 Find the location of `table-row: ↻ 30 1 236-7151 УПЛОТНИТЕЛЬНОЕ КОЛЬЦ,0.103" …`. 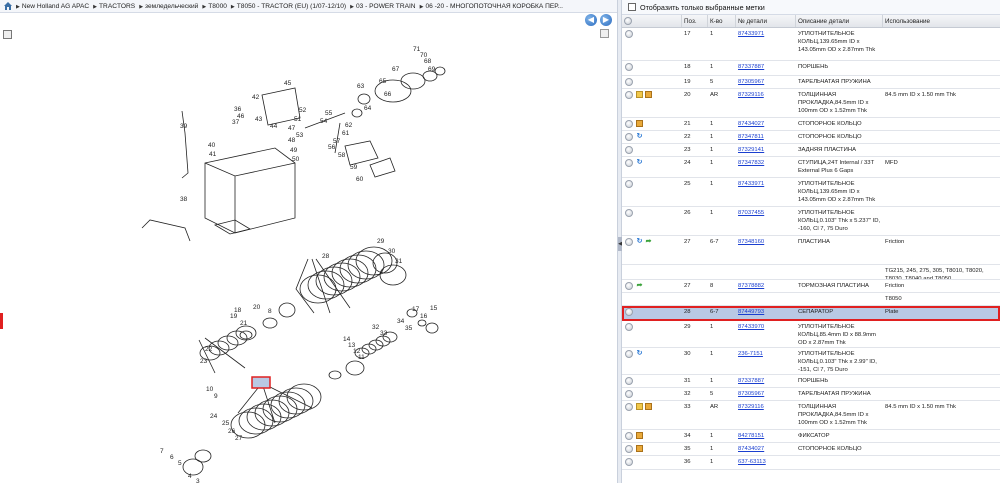

table-row: ↻ 30 1 236-7151 УПЛОТНИТЕЛЬНОЕ КОЛЬЦ,0.103" … is located at coordinates (811, 361).